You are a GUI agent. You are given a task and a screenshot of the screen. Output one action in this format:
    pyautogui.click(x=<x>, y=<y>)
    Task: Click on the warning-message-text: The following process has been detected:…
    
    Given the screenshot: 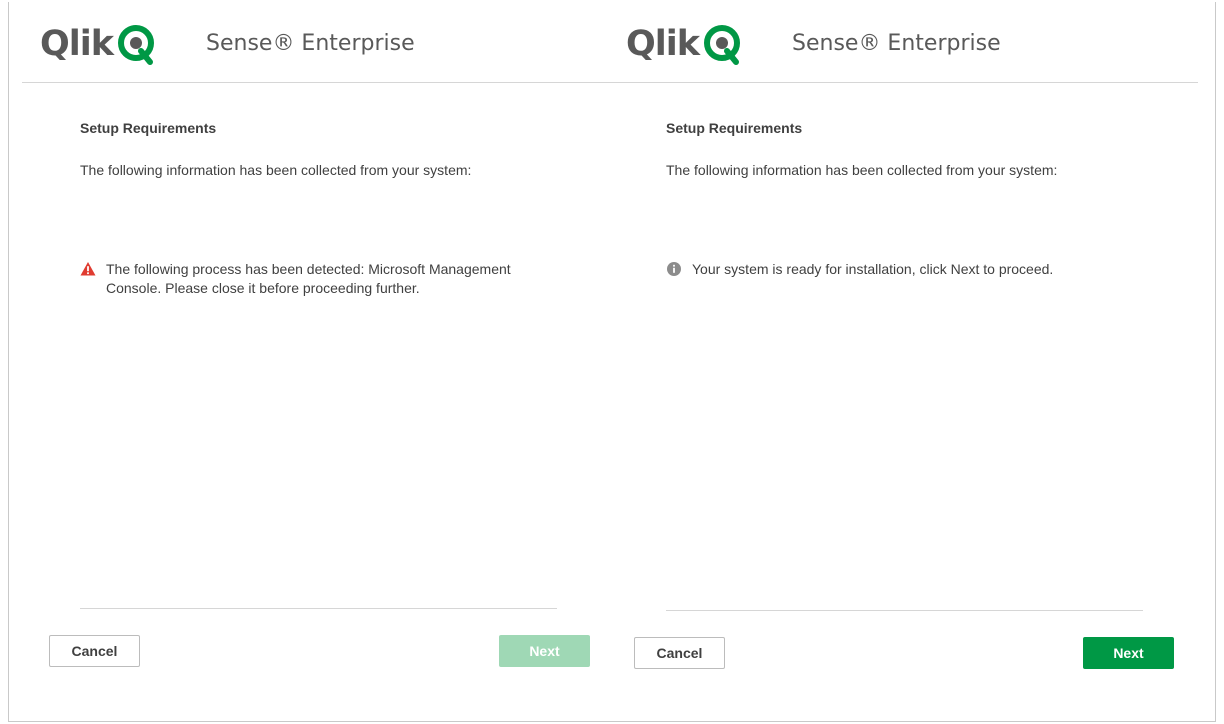 What is the action you would take?
    pyautogui.click(x=308, y=278)
    